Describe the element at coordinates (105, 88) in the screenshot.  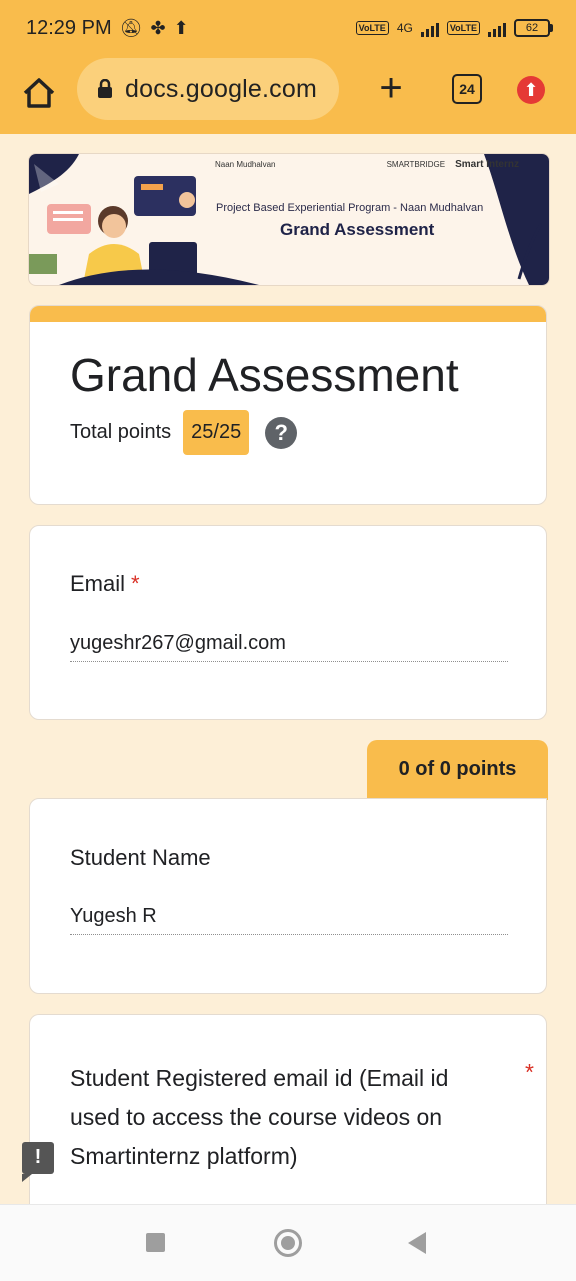
I see `lock-icon` at that location.